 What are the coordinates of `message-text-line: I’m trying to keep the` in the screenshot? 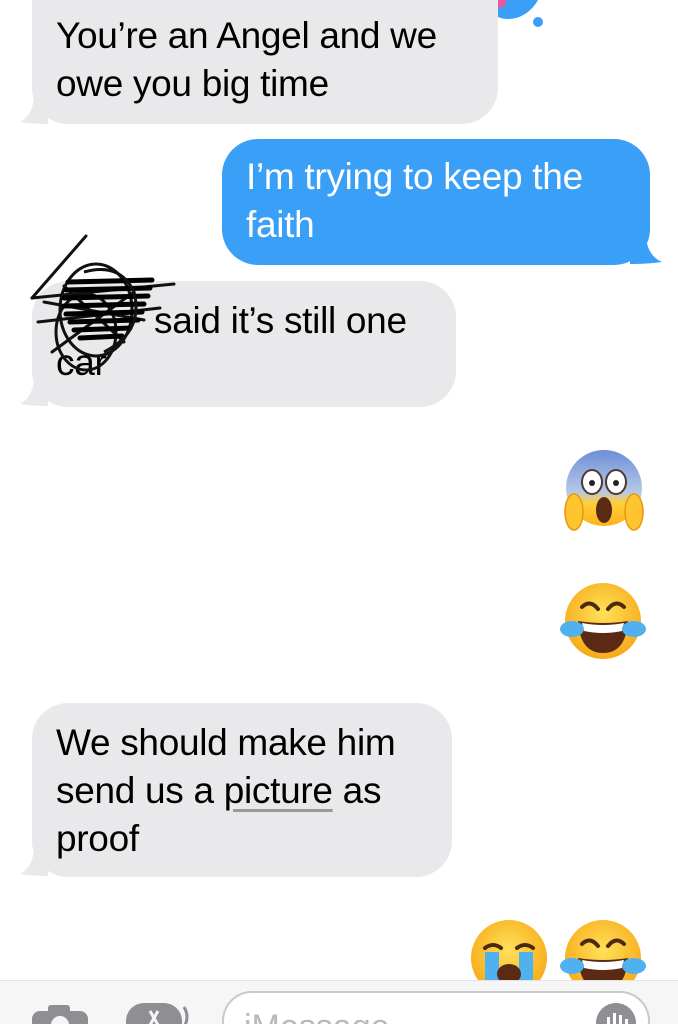 It's located at (414, 176).